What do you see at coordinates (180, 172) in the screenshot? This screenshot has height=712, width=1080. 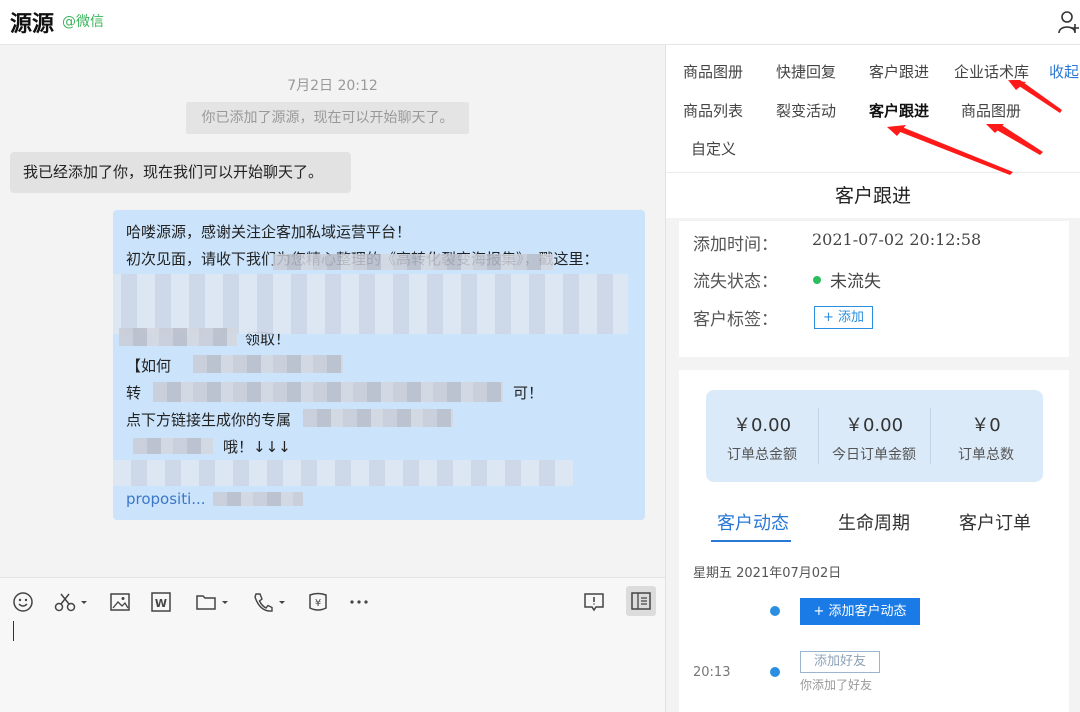 I see `incoming-message-bubble: 我已经添加了你，现在我们可以开始聊天了。` at bounding box center [180, 172].